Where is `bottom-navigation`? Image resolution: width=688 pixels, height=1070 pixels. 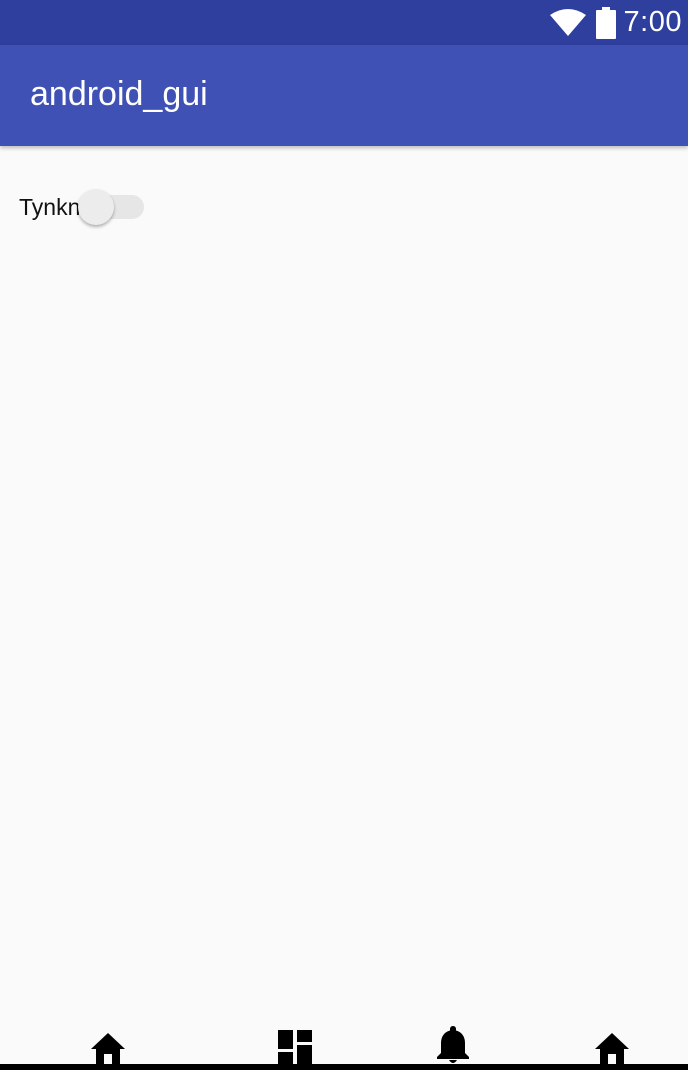
bottom-navigation is located at coordinates (344, 1041).